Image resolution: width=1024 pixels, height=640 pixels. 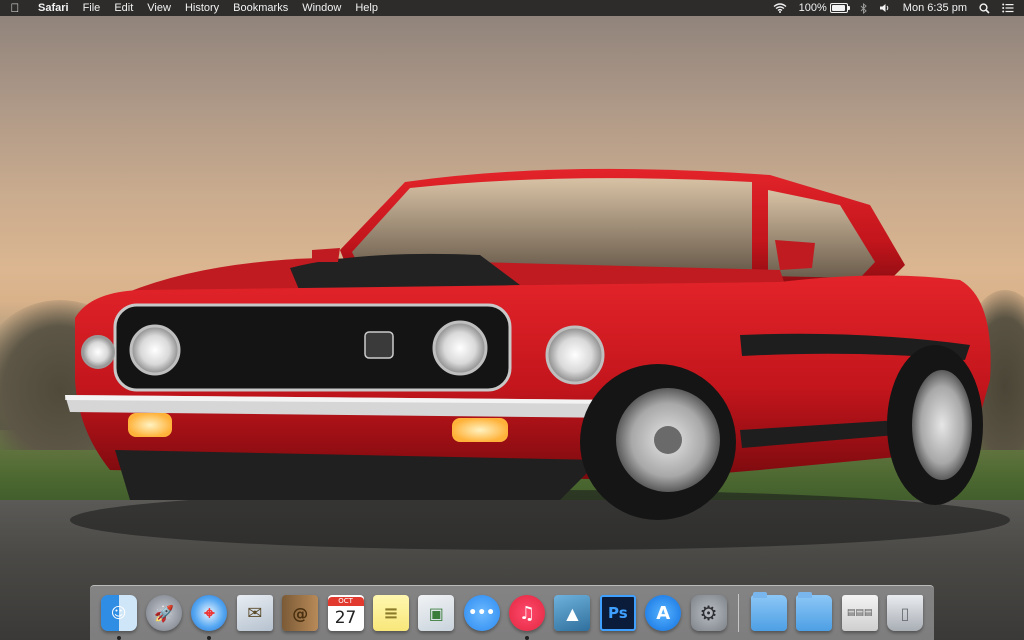 I want to click on messages-glyph: •••, so click(x=482, y=613).